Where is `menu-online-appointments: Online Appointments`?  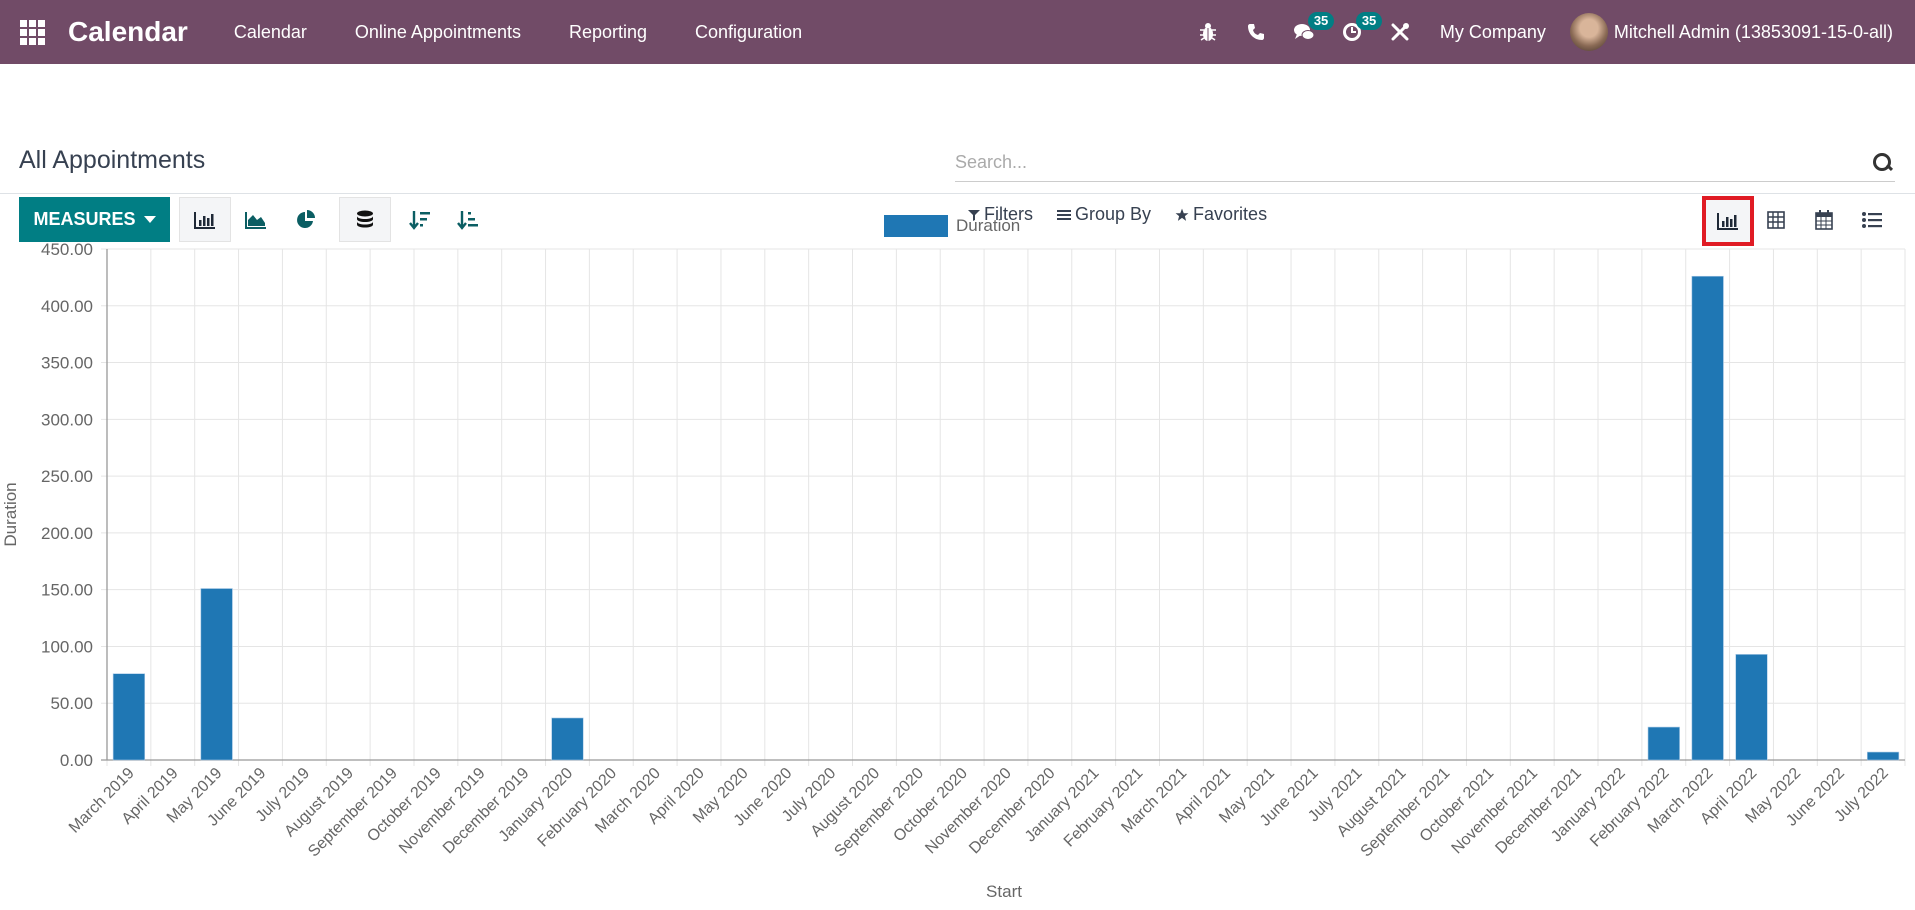
menu-online-appointments: Online Appointments is located at coordinates (438, 32).